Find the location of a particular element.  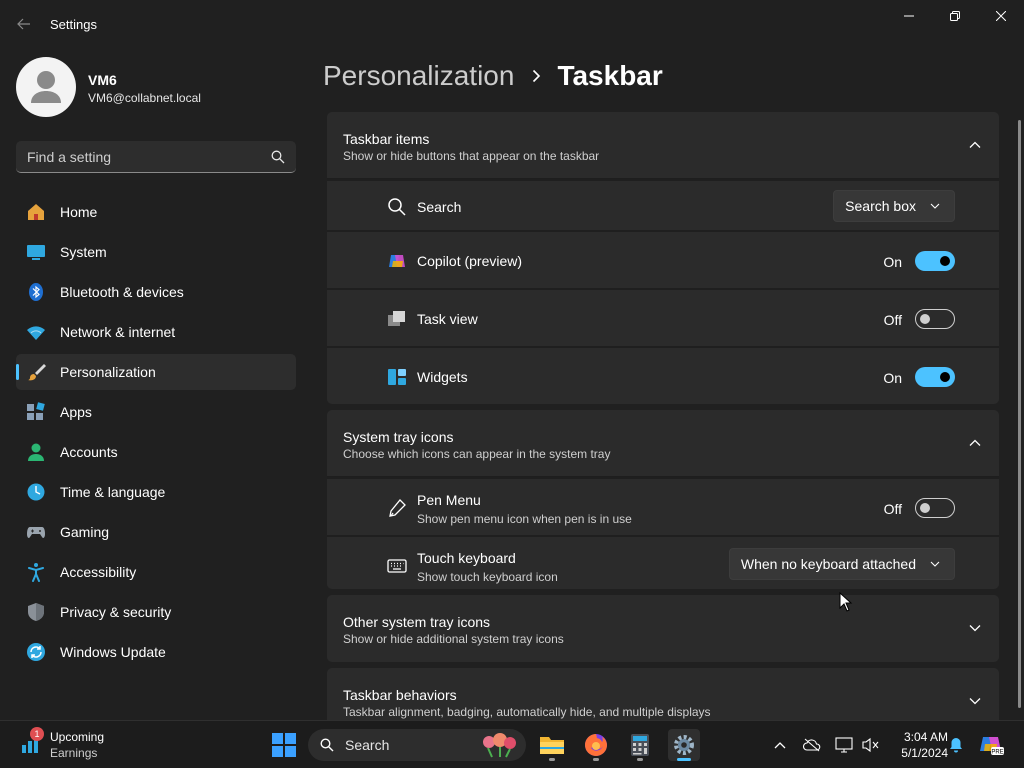

firefox-icon is located at coordinates (596, 745).